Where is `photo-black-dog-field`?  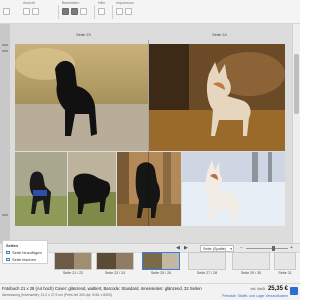 photo-black-dog-field is located at coordinates (92, 189).